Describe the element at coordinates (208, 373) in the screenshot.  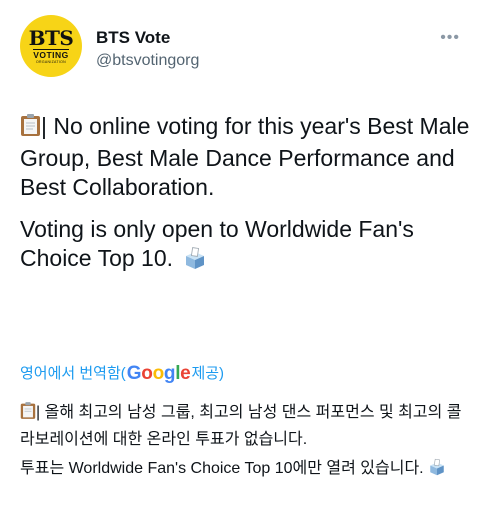
I see `translation-suffix: 제공)` at that location.